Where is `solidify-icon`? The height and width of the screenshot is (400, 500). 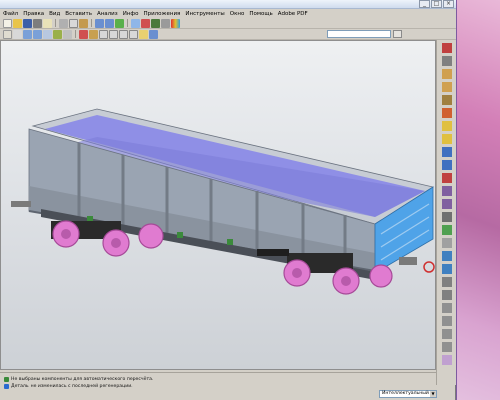 solidify-icon is located at coordinates (446, 334).